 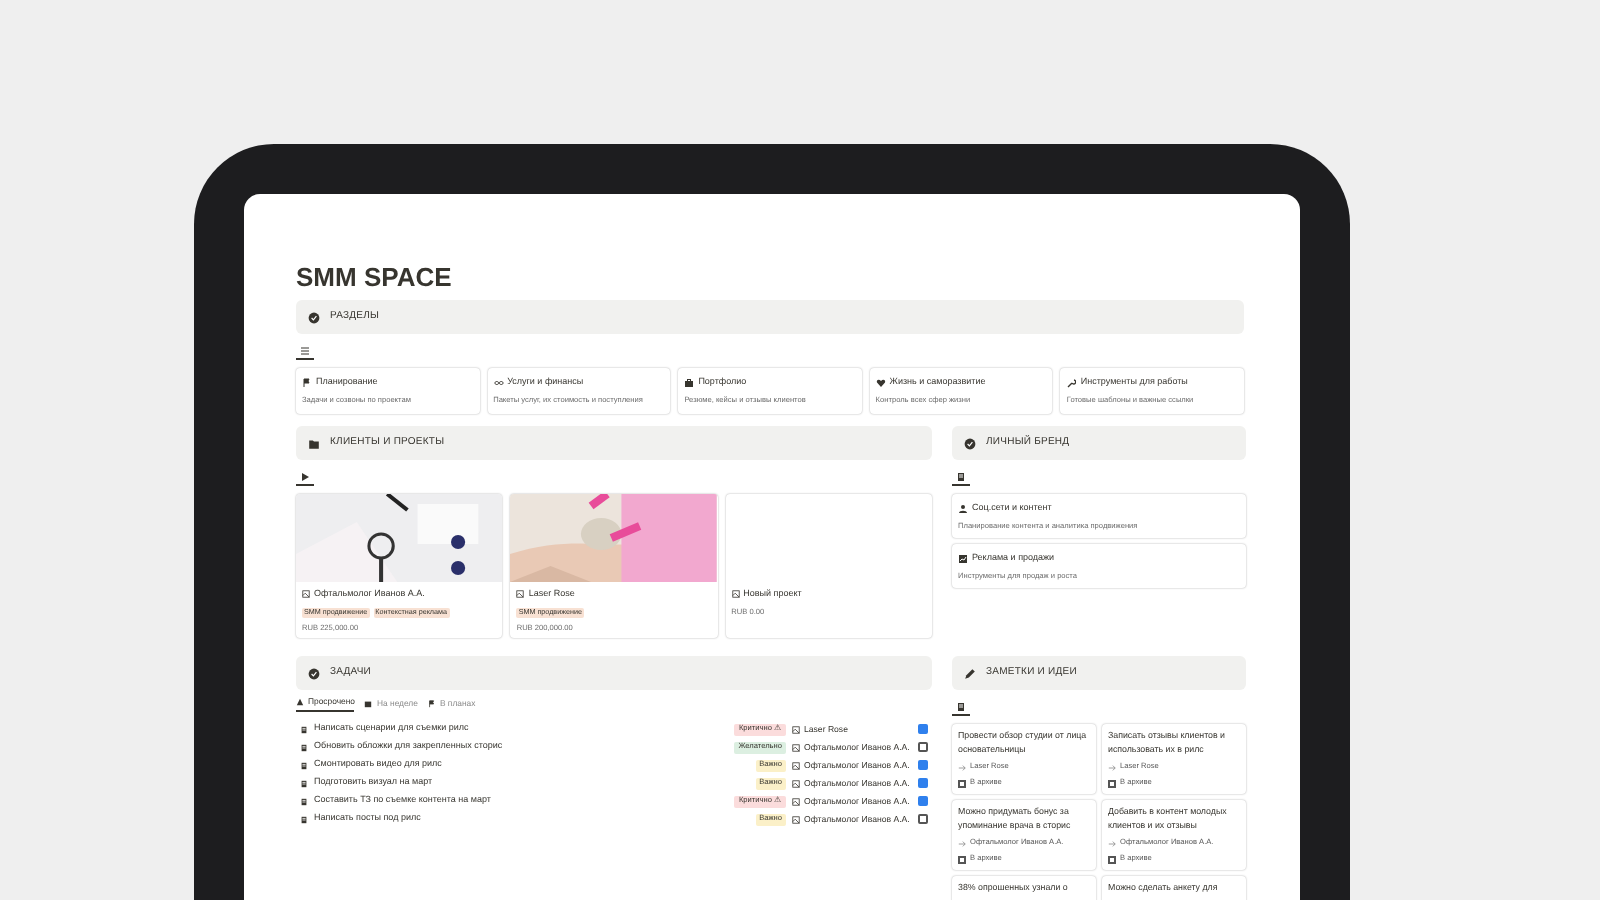 I want to click on briefcase-icon, so click(x=689, y=382).